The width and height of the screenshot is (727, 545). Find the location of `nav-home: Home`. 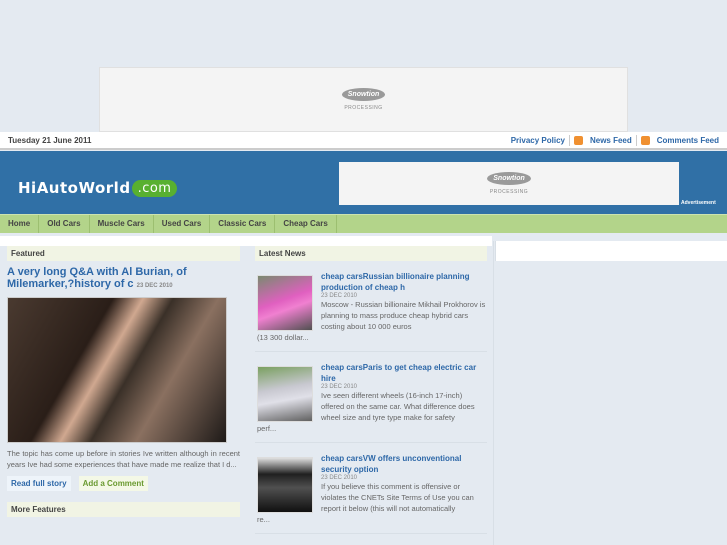

nav-home: Home is located at coordinates (20, 224).